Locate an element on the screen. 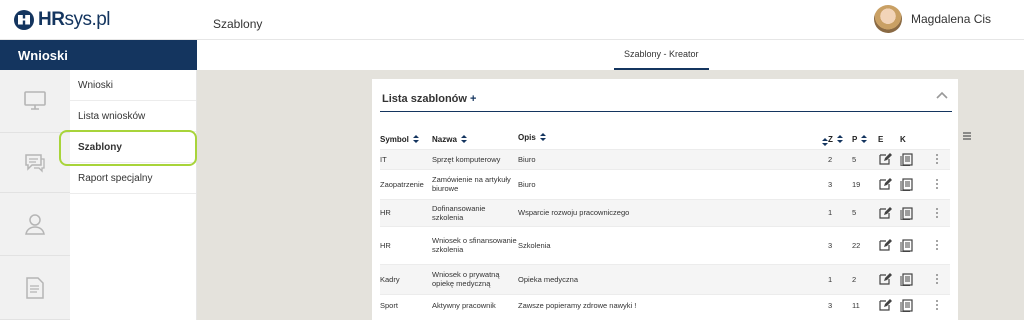 Image resolution: width=1024 pixels, height=320 pixels. hamburger-icon is located at coordinates (967, 136).